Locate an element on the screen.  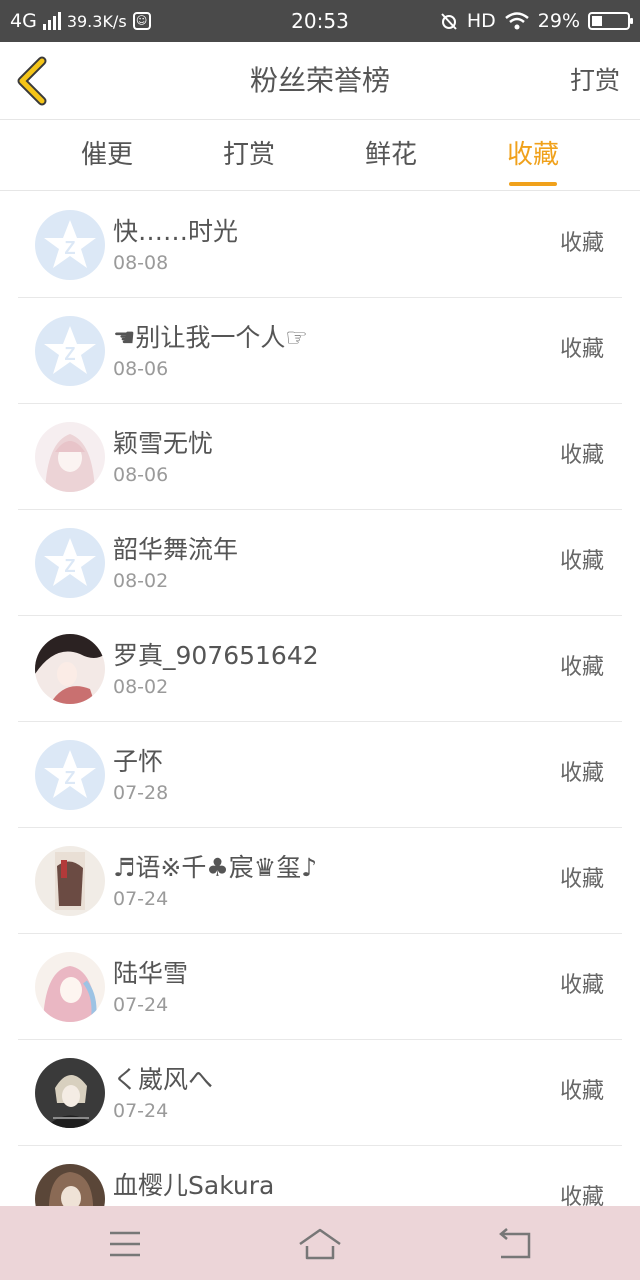
app-header: 粉丝荣誉榜 打赏 is located at coordinates (320, 81).